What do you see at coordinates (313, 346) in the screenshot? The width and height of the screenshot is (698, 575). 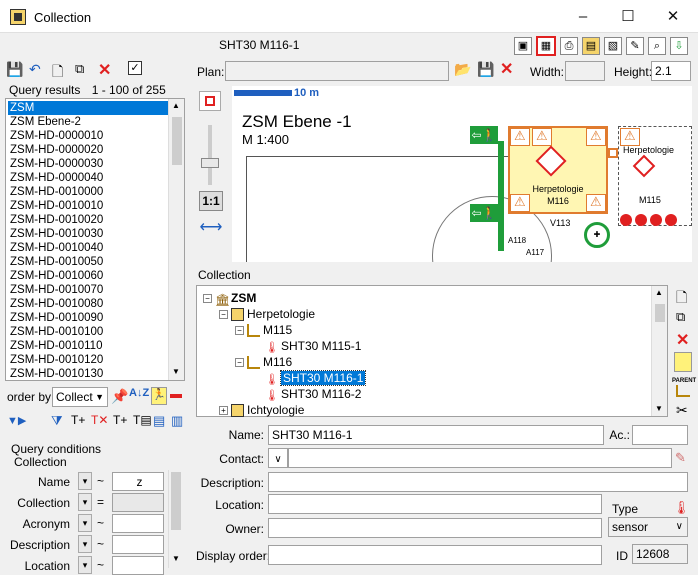 I see `tree-node-m115-sensor: 🌡 SHT30 M115-1` at bounding box center [313, 346].